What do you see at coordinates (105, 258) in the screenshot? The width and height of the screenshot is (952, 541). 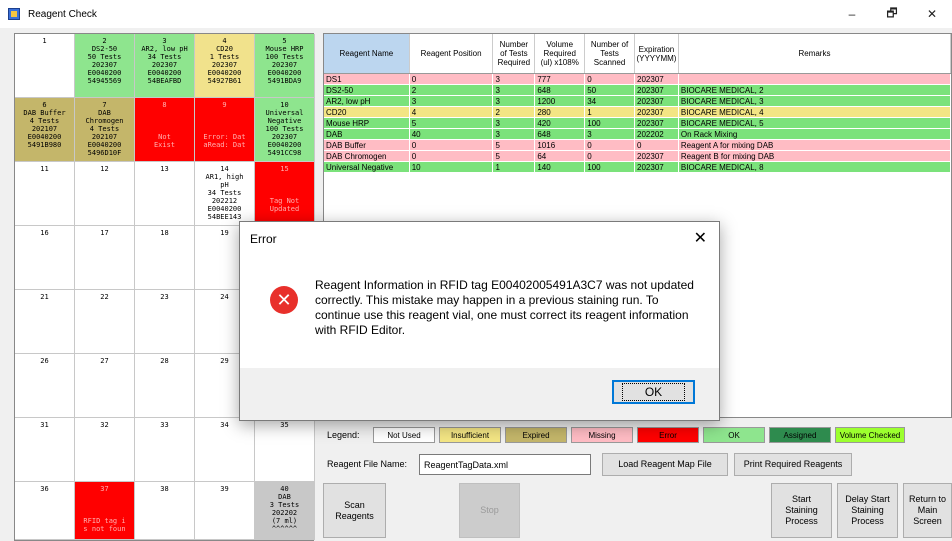 I see `rack-slot: 17` at bounding box center [105, 258].